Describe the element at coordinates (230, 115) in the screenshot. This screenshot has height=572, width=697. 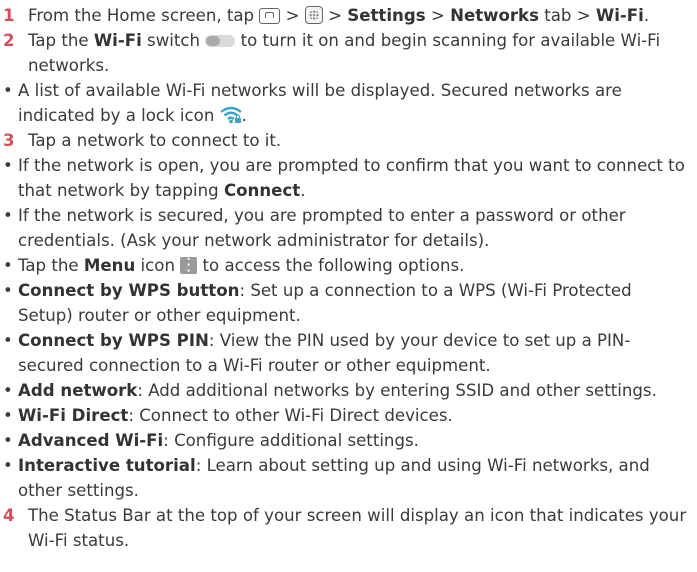
I see `wifi-lock-icon` at that location.